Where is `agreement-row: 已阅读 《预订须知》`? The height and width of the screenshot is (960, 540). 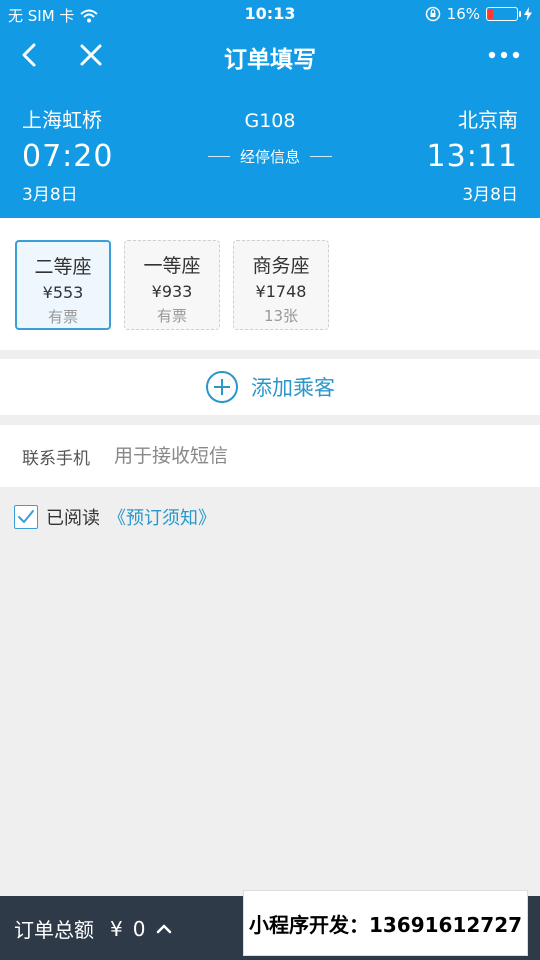 agreement-row: 已阅读 《预订须知》 is located at coordinates (115, 517).